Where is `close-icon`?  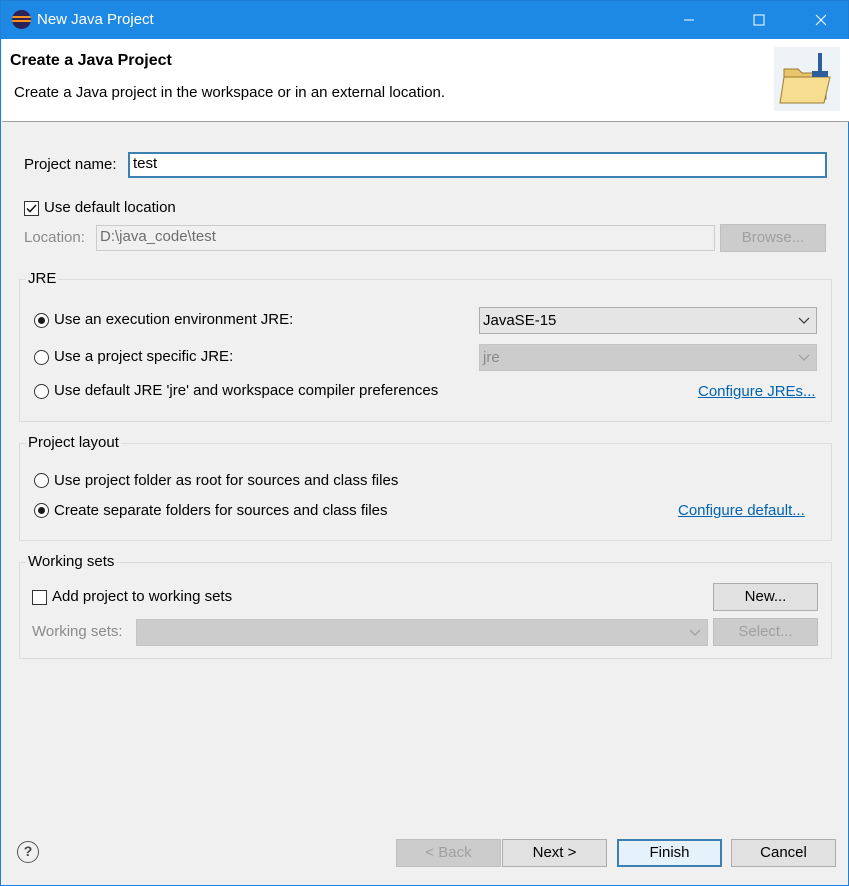 close-icon is located at coordinates (821, 20).